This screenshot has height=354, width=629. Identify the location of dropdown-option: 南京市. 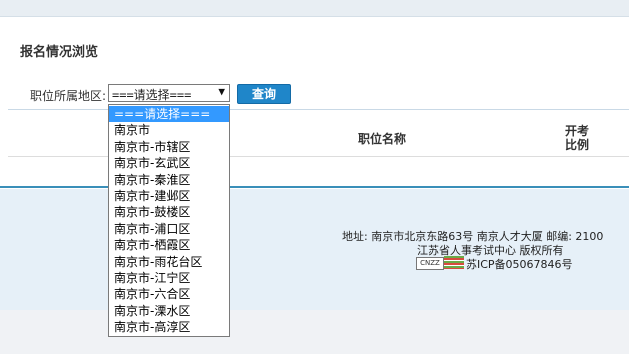
(169, 130).